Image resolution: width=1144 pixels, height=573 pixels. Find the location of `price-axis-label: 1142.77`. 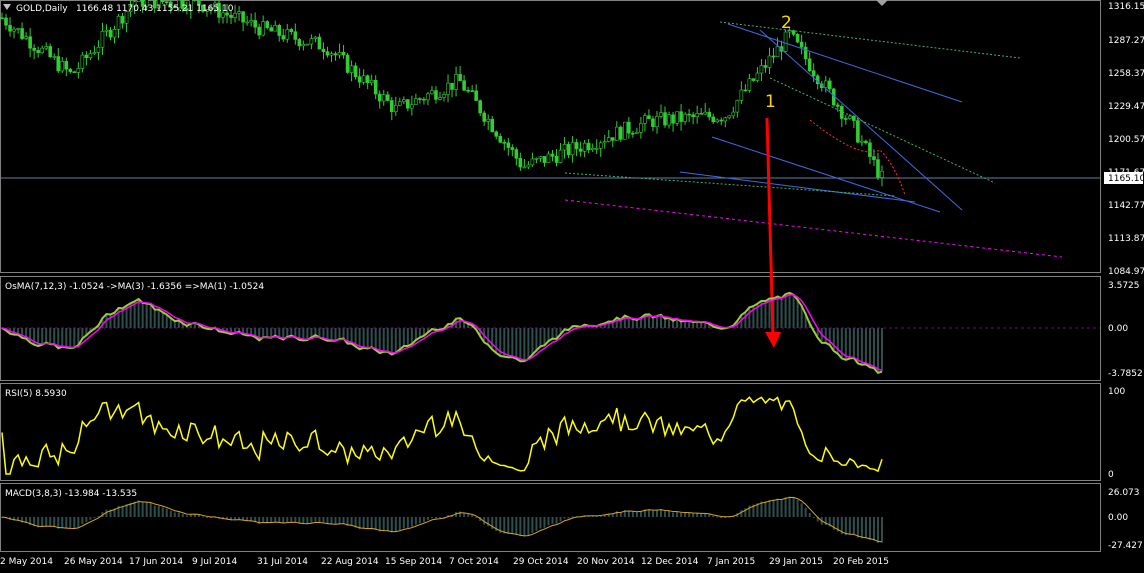

price-axis-label: 1142.77 is located at coordinates (1126, 206).